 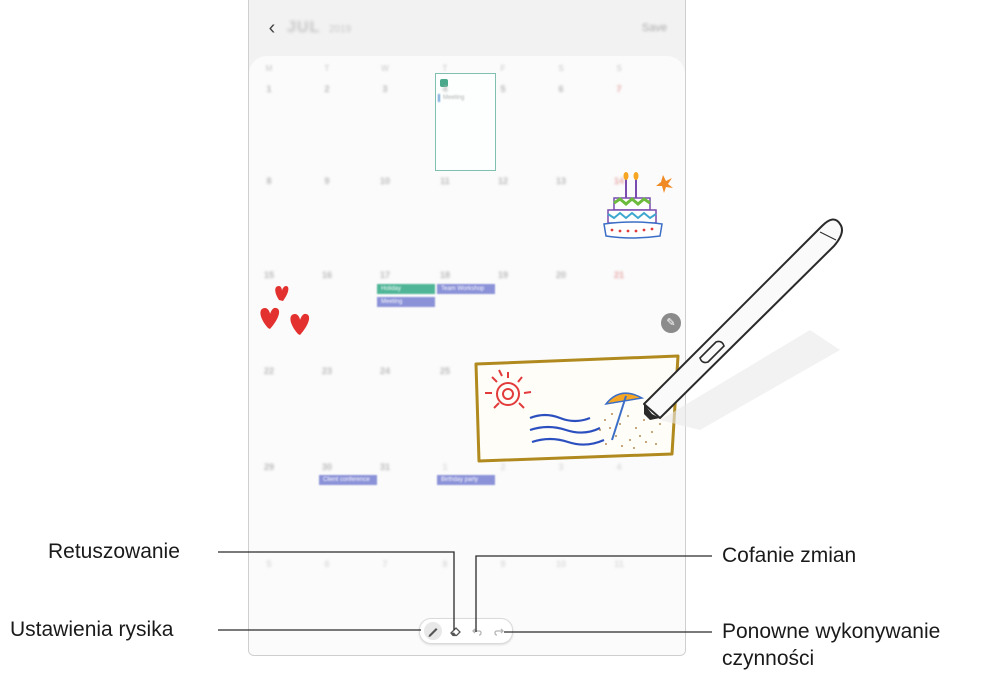 What do you see at coordinates (831, 631) in the screenshot?
I see `callout-redo-line1: Ponowne wykonywanie` at bounding box center [831, 631].